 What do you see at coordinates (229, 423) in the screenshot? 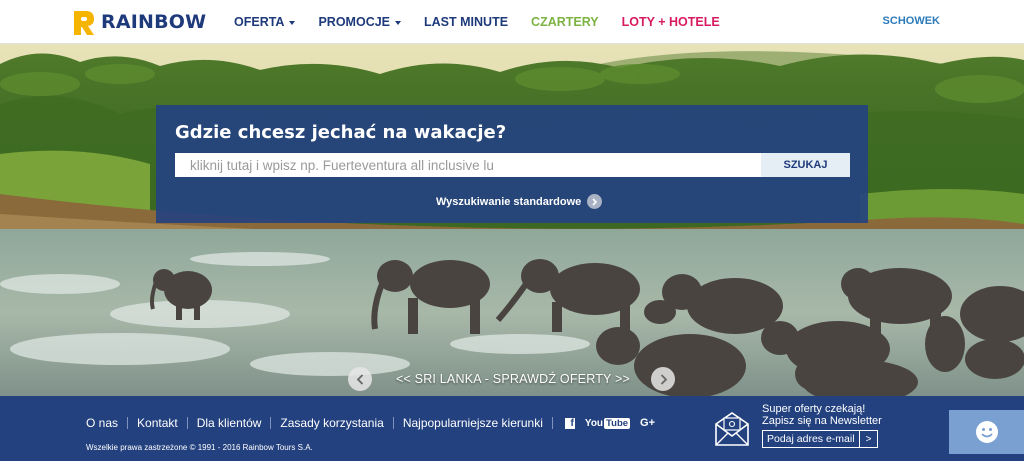
I see `footer-link-dla-klientow: Dla klientów` at bounding box center [229, 423].